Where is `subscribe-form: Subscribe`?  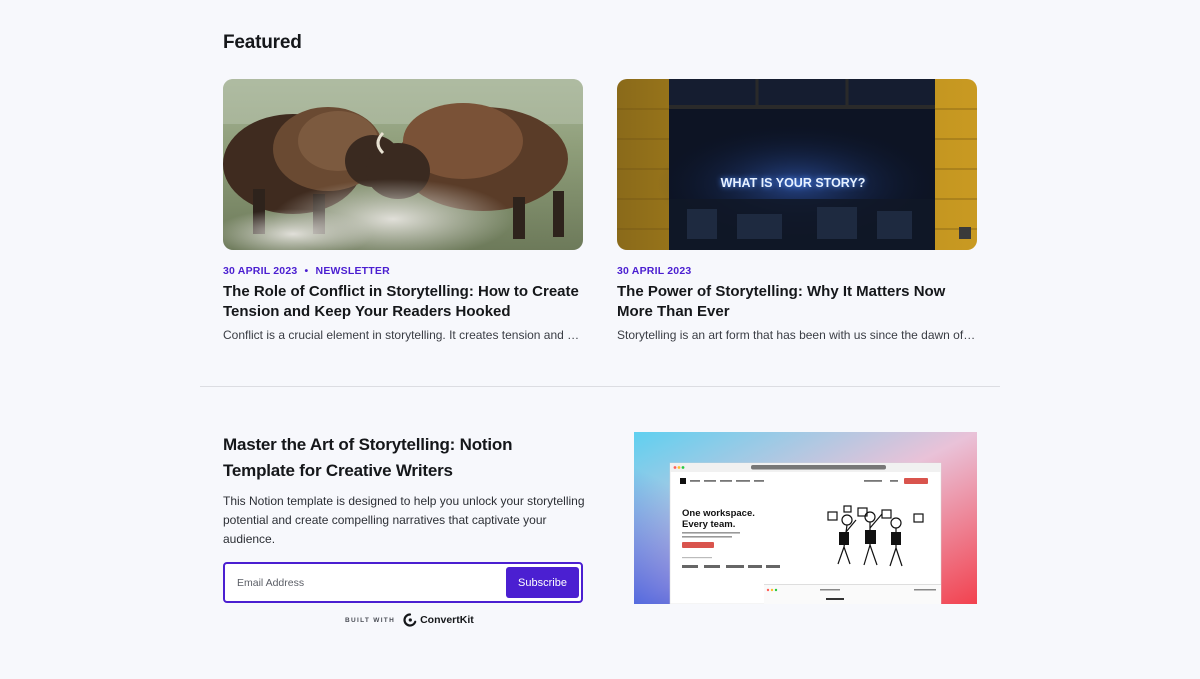
subscribe-form: Subscribe is located at coordinates (403, 582).